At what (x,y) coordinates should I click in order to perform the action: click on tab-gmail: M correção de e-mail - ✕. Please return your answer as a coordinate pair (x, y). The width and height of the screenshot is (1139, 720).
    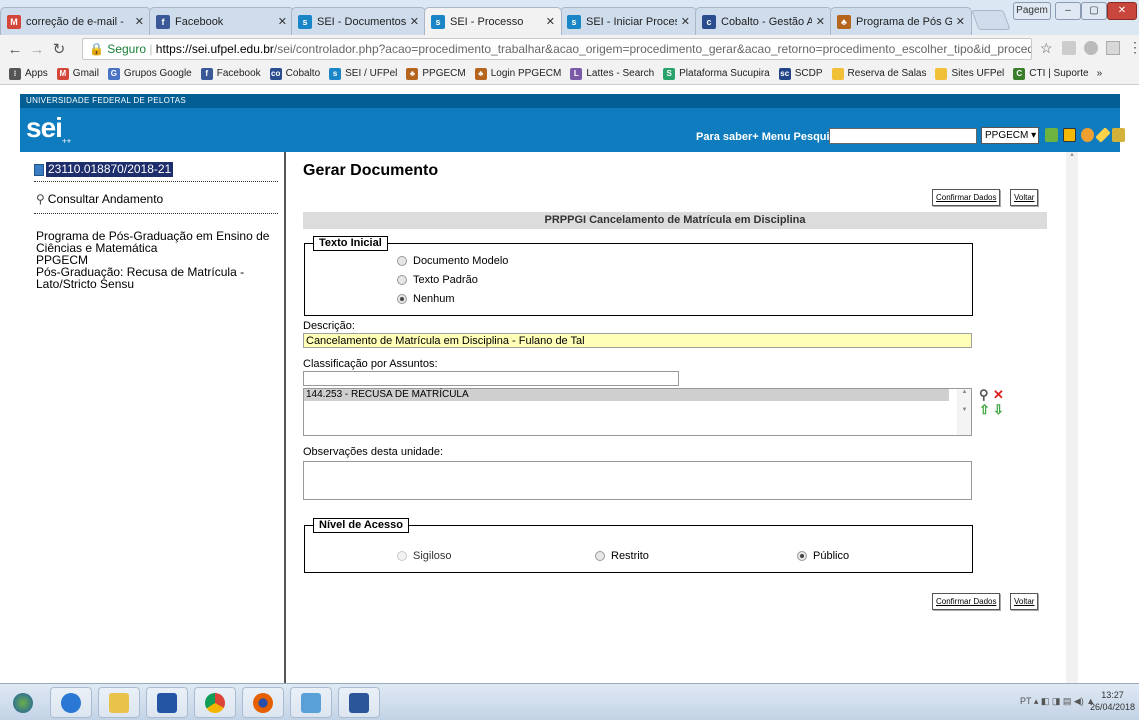
    Looking at the image, I should click on (75, 21).